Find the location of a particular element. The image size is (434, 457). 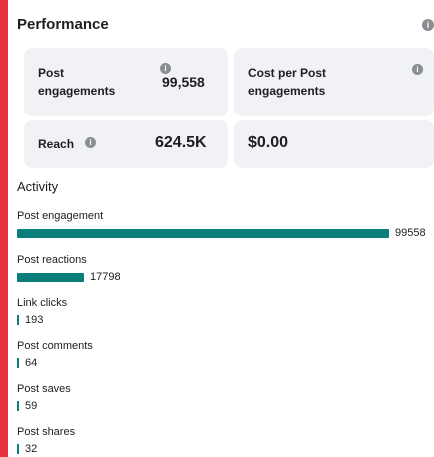

activity-metric: Post shares 32 is located at coordinates (46, 440).